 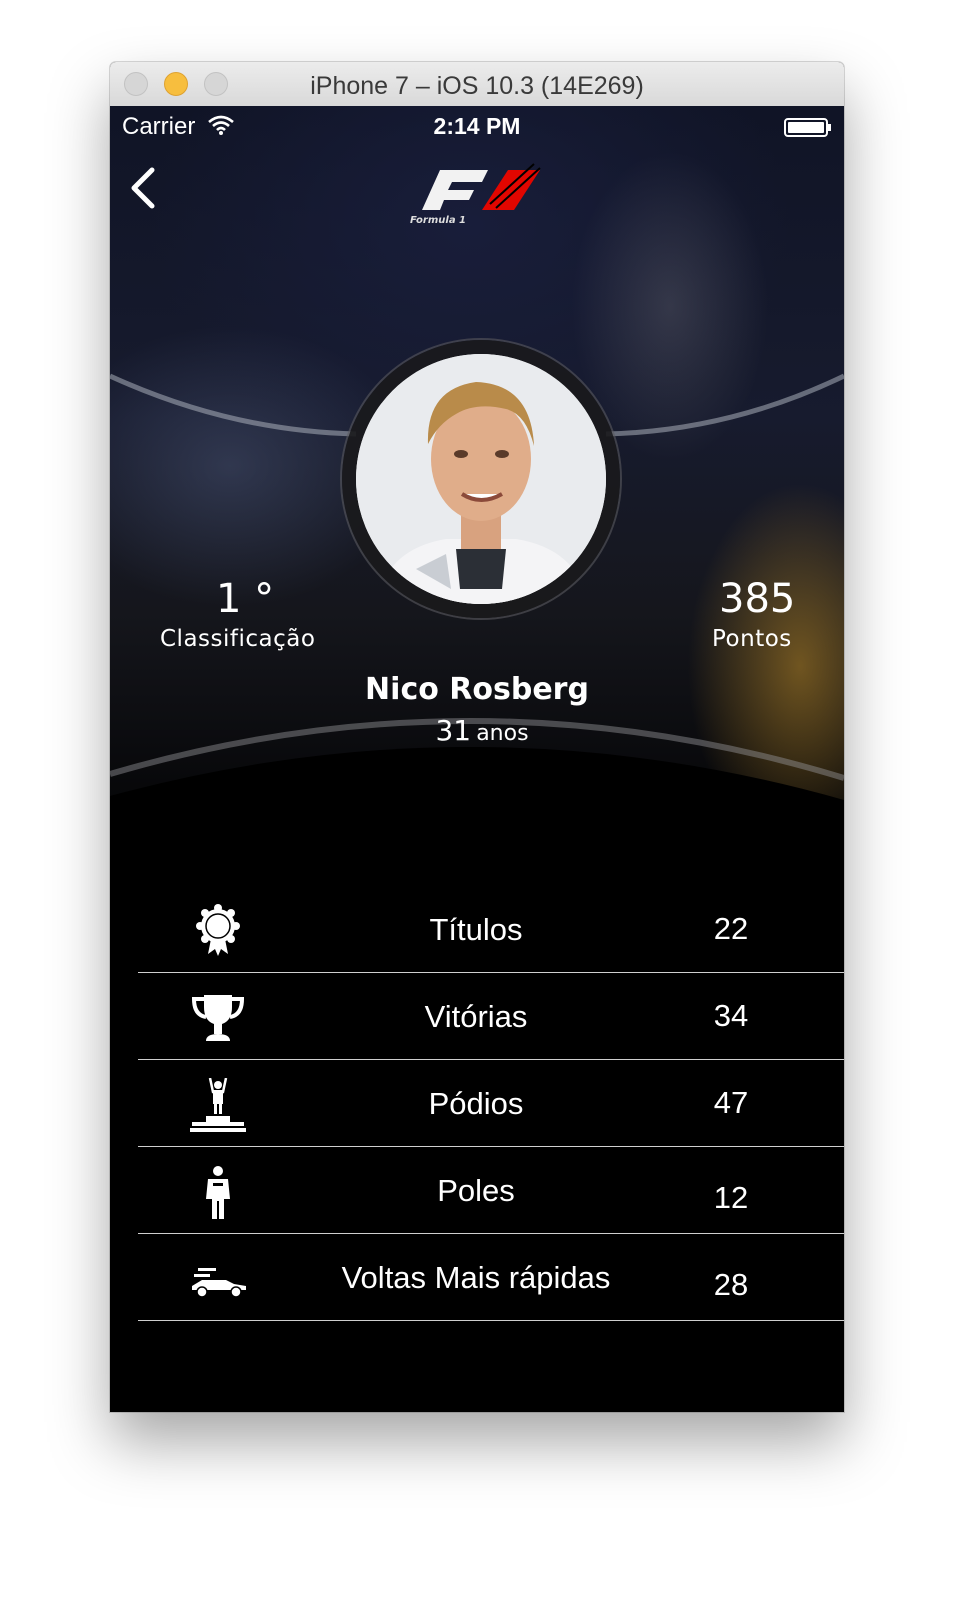 I want to click on points-value: 385, so click(x=757, y=599).